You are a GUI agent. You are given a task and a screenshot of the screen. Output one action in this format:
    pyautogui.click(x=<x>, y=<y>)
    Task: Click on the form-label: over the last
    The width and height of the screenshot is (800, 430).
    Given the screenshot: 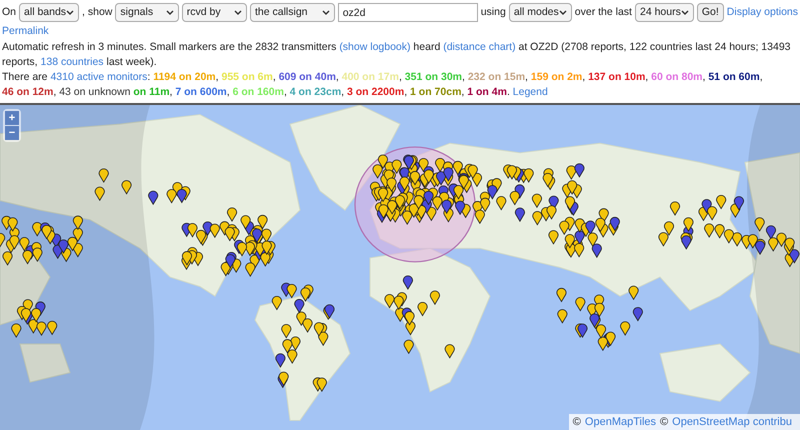 What is the action you would take?
    pyautogui.click(x=603, y=12)
    